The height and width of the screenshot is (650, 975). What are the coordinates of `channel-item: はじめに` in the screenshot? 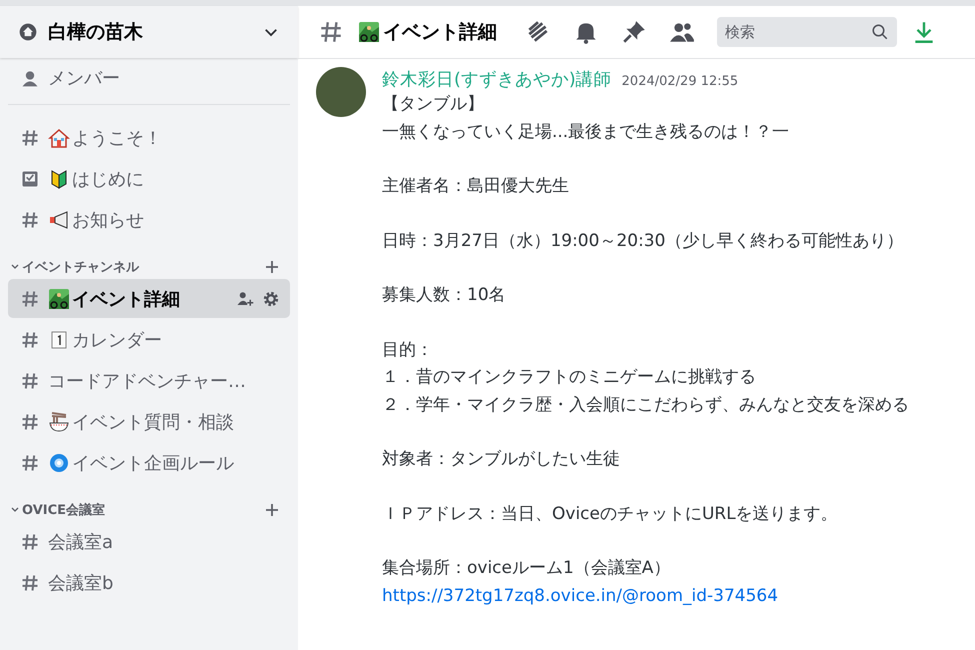 It's located at (149, 178).